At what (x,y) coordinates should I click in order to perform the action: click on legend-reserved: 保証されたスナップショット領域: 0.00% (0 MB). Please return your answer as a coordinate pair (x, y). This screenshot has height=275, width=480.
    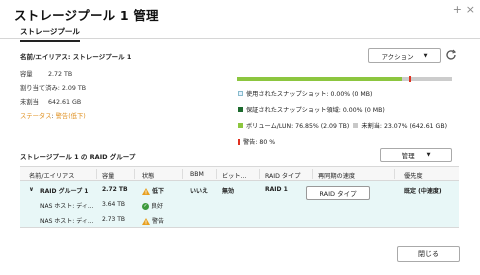
    Looking at the image, I should click on (311, 109).